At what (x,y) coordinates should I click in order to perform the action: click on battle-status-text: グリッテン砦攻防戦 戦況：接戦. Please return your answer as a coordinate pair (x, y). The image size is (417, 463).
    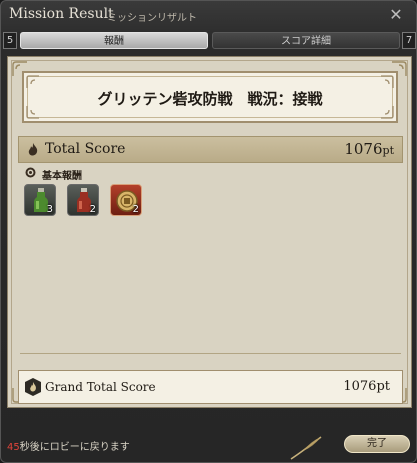
    Looking at the image, I should click on (210, 99).